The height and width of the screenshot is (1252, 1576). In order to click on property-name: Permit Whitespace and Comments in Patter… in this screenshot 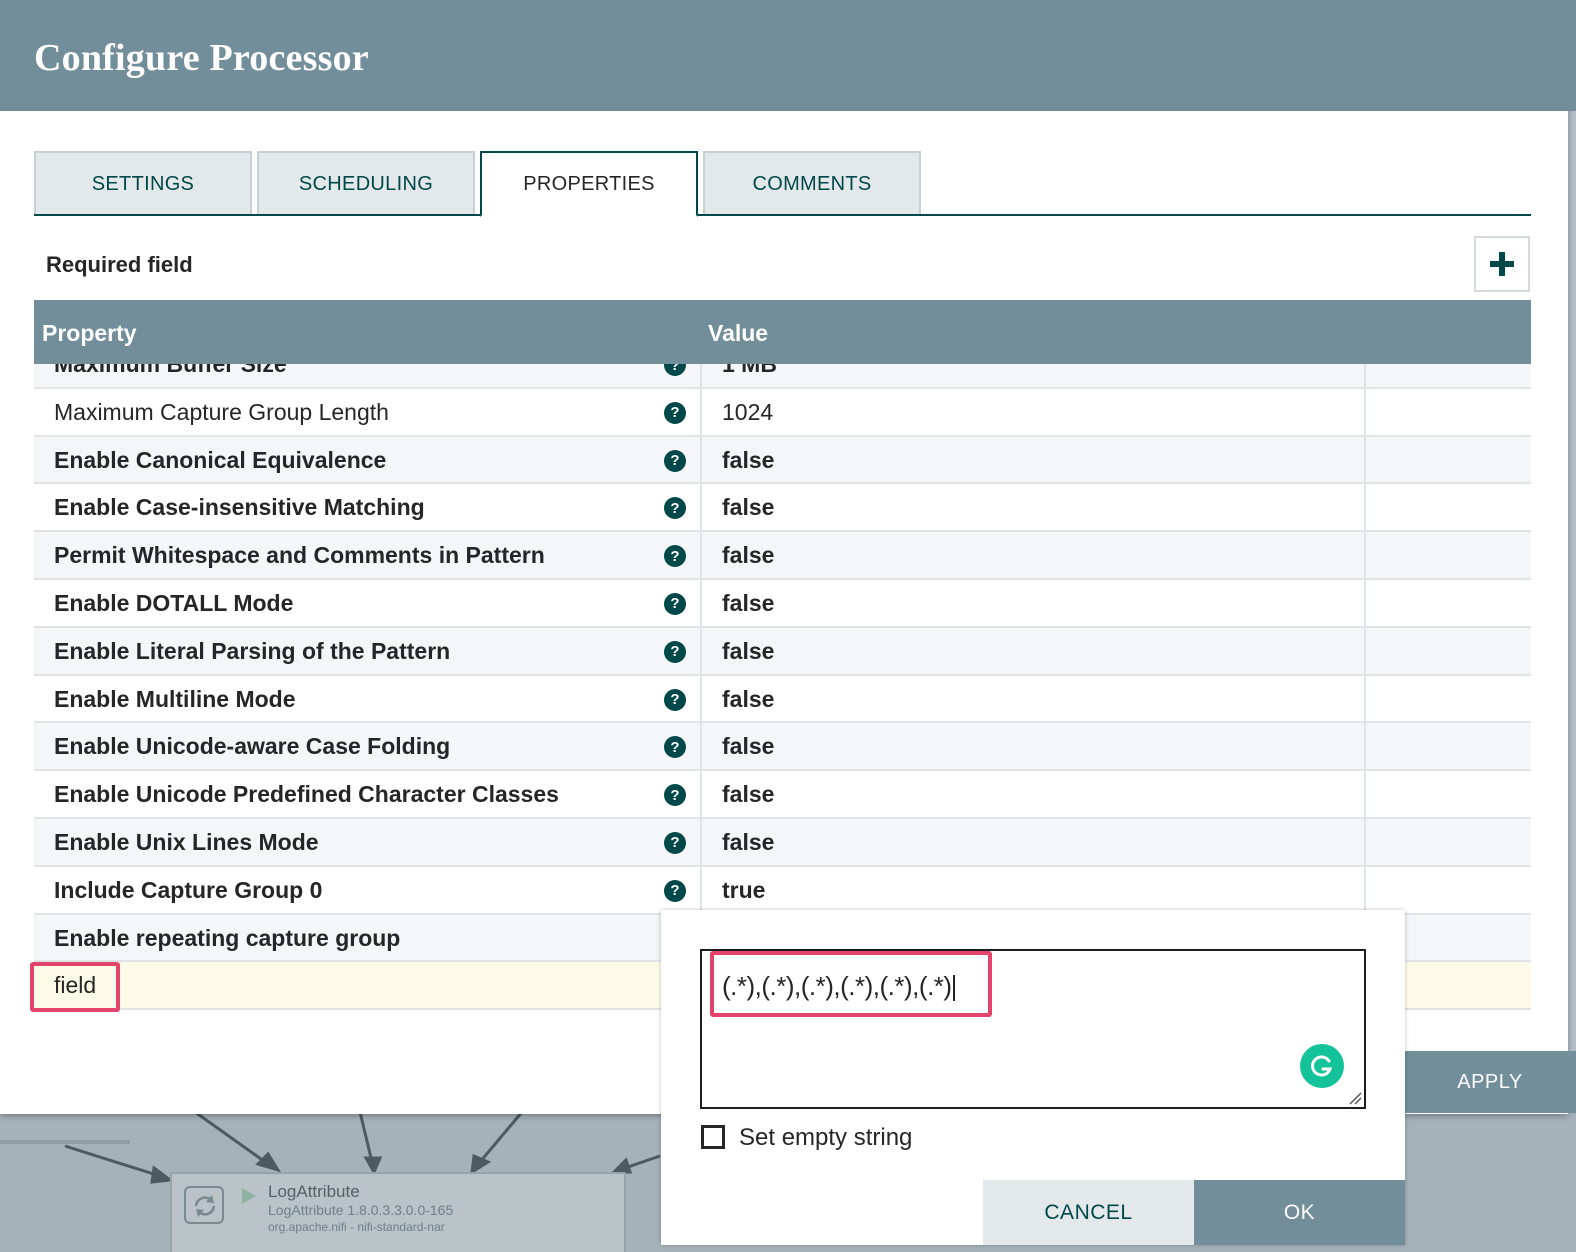, I will do `click(299, 555)`.